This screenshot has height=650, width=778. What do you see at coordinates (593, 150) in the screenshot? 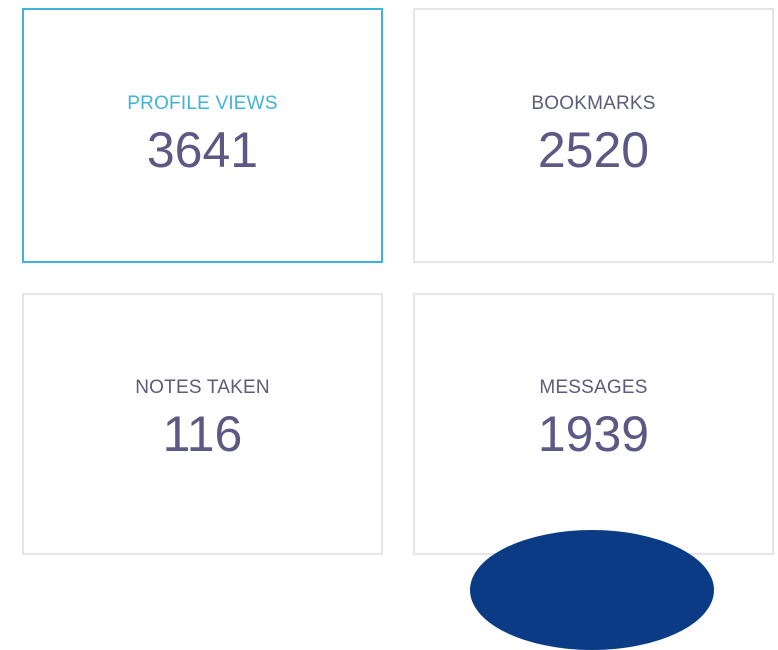
I see `stat-value-bookmarks: 2520` at bounding box center [593, 150].